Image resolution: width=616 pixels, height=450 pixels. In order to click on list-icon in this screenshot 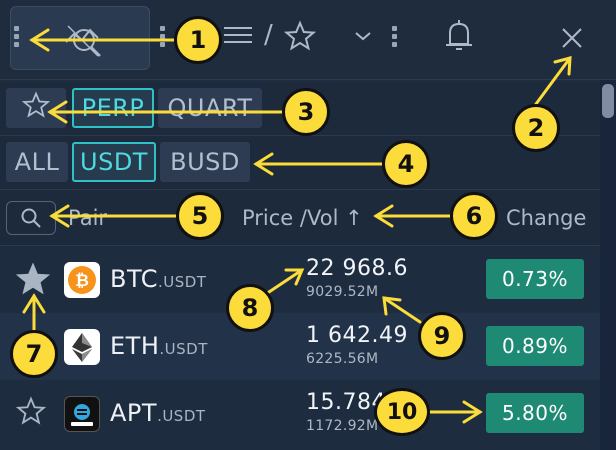, I will do `click(239, 36)`.